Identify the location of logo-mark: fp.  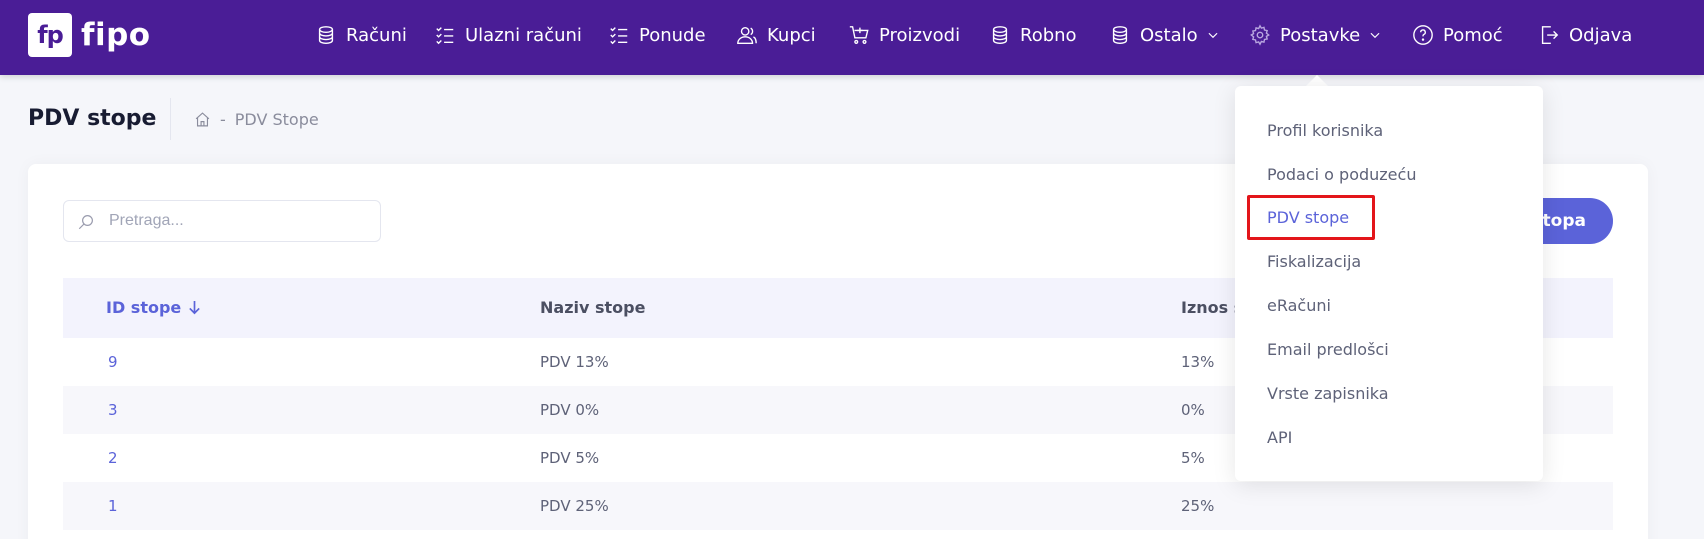
(50, 35).